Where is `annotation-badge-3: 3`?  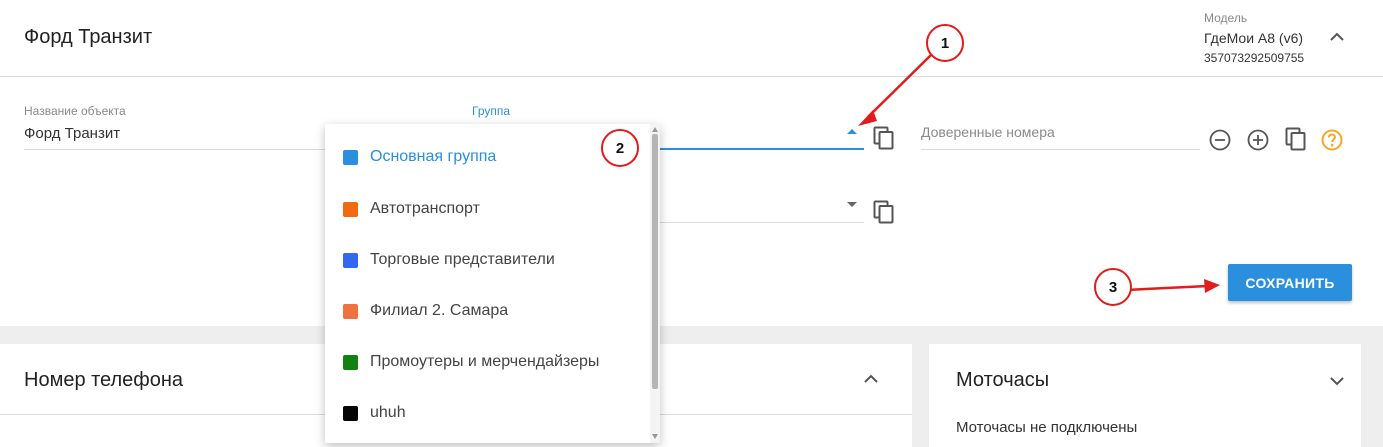 annotation-badge-3: 3 is located at coordinates (1113, 287).